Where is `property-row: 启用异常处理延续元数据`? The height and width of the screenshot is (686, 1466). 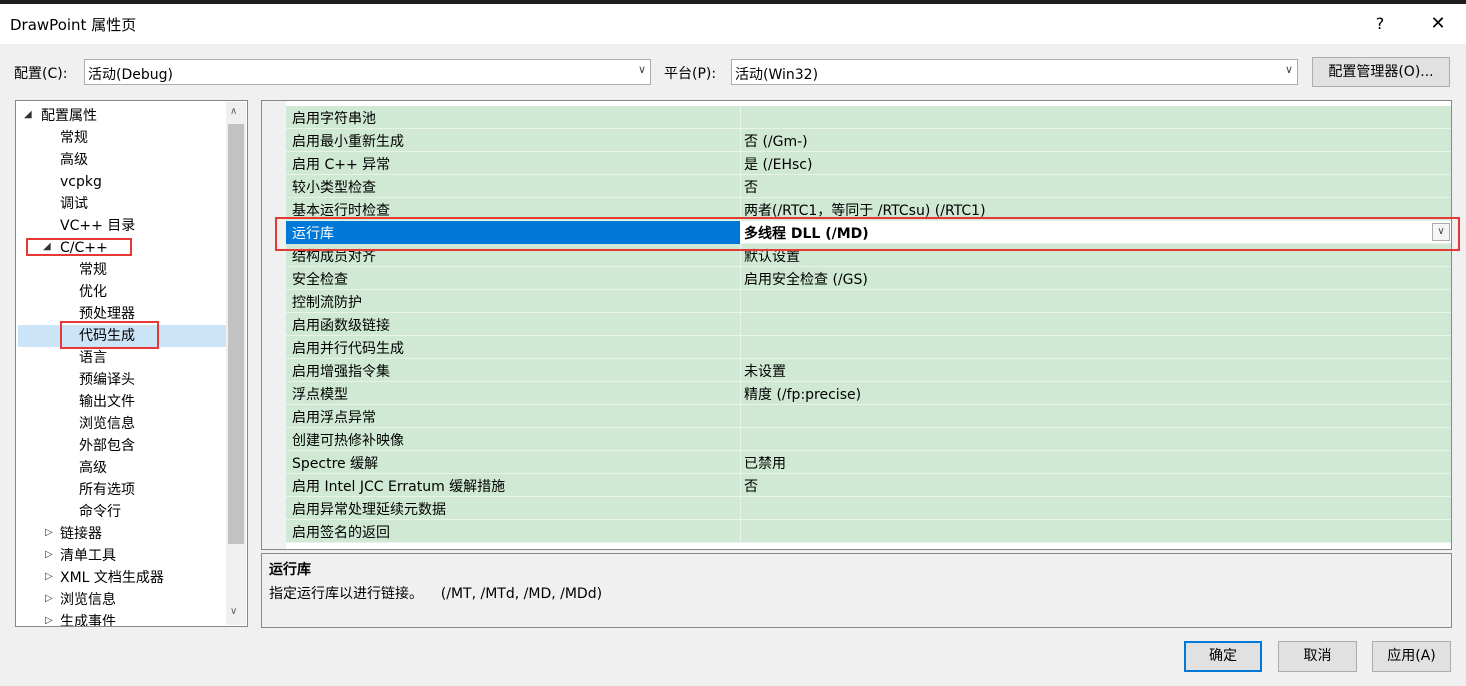 property-row: 启用异常处理延续元数据 is located at coordinates (868, 508).